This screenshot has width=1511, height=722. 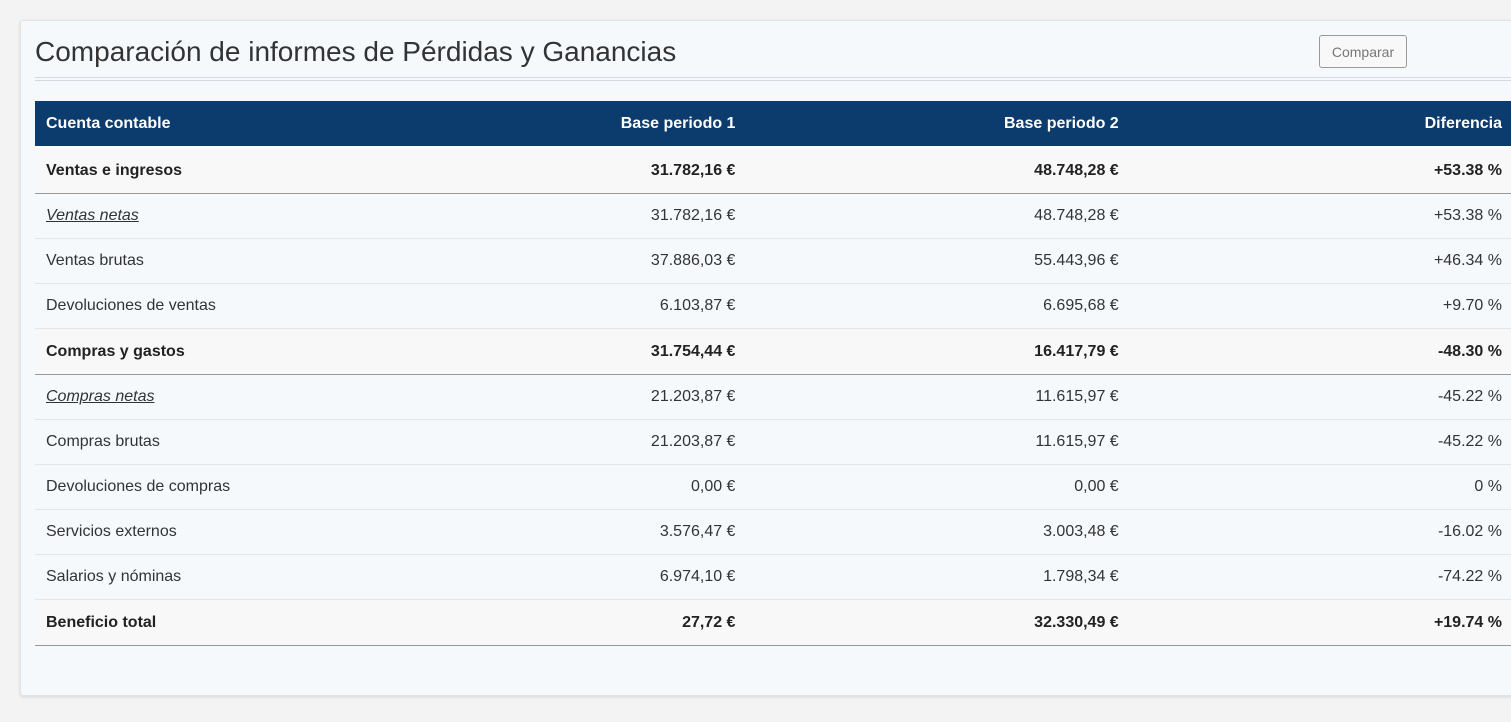 I want to click on period-2-cell: 1.798,34 €, so click(x=938, y=577).